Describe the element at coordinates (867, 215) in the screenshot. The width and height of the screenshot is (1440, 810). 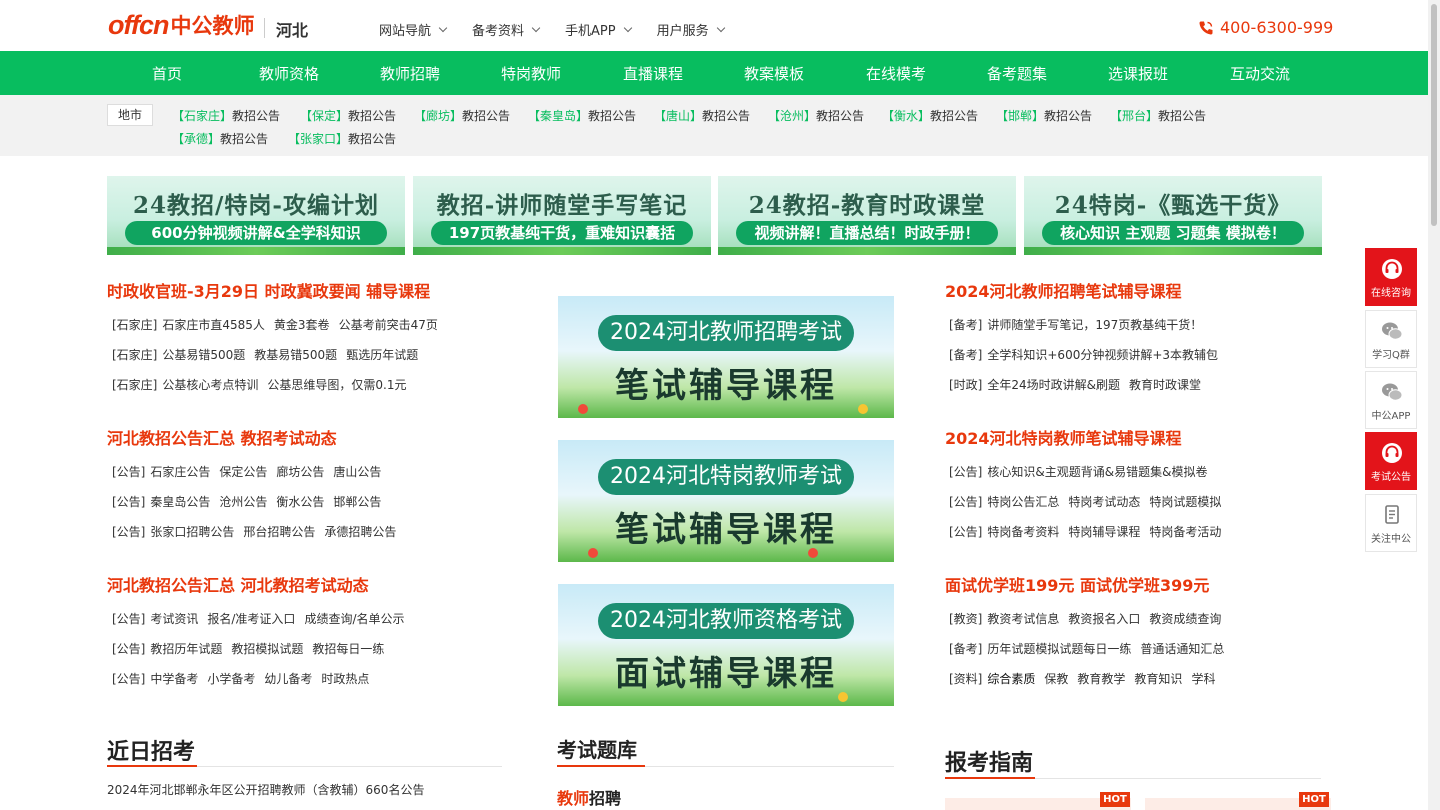
I see `promo-banner: 24教招-教育时政课堂 视频讲解！直播总结！时政手册！` at that location.